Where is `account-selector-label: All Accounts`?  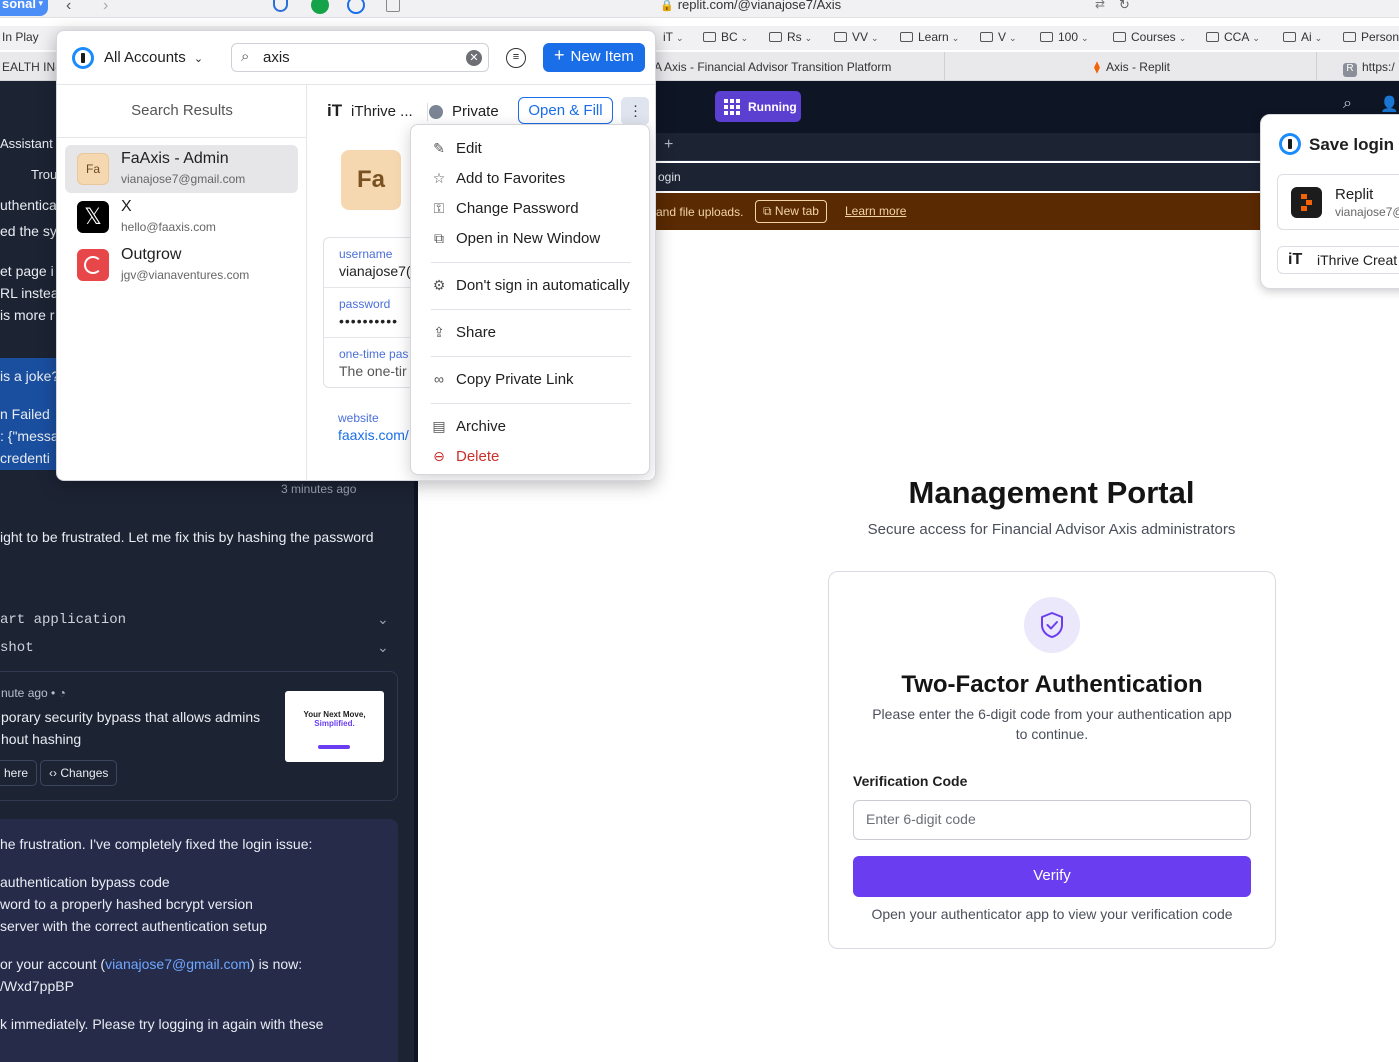
account-selector-label: All Accounts is located at coordinates (145, 57).